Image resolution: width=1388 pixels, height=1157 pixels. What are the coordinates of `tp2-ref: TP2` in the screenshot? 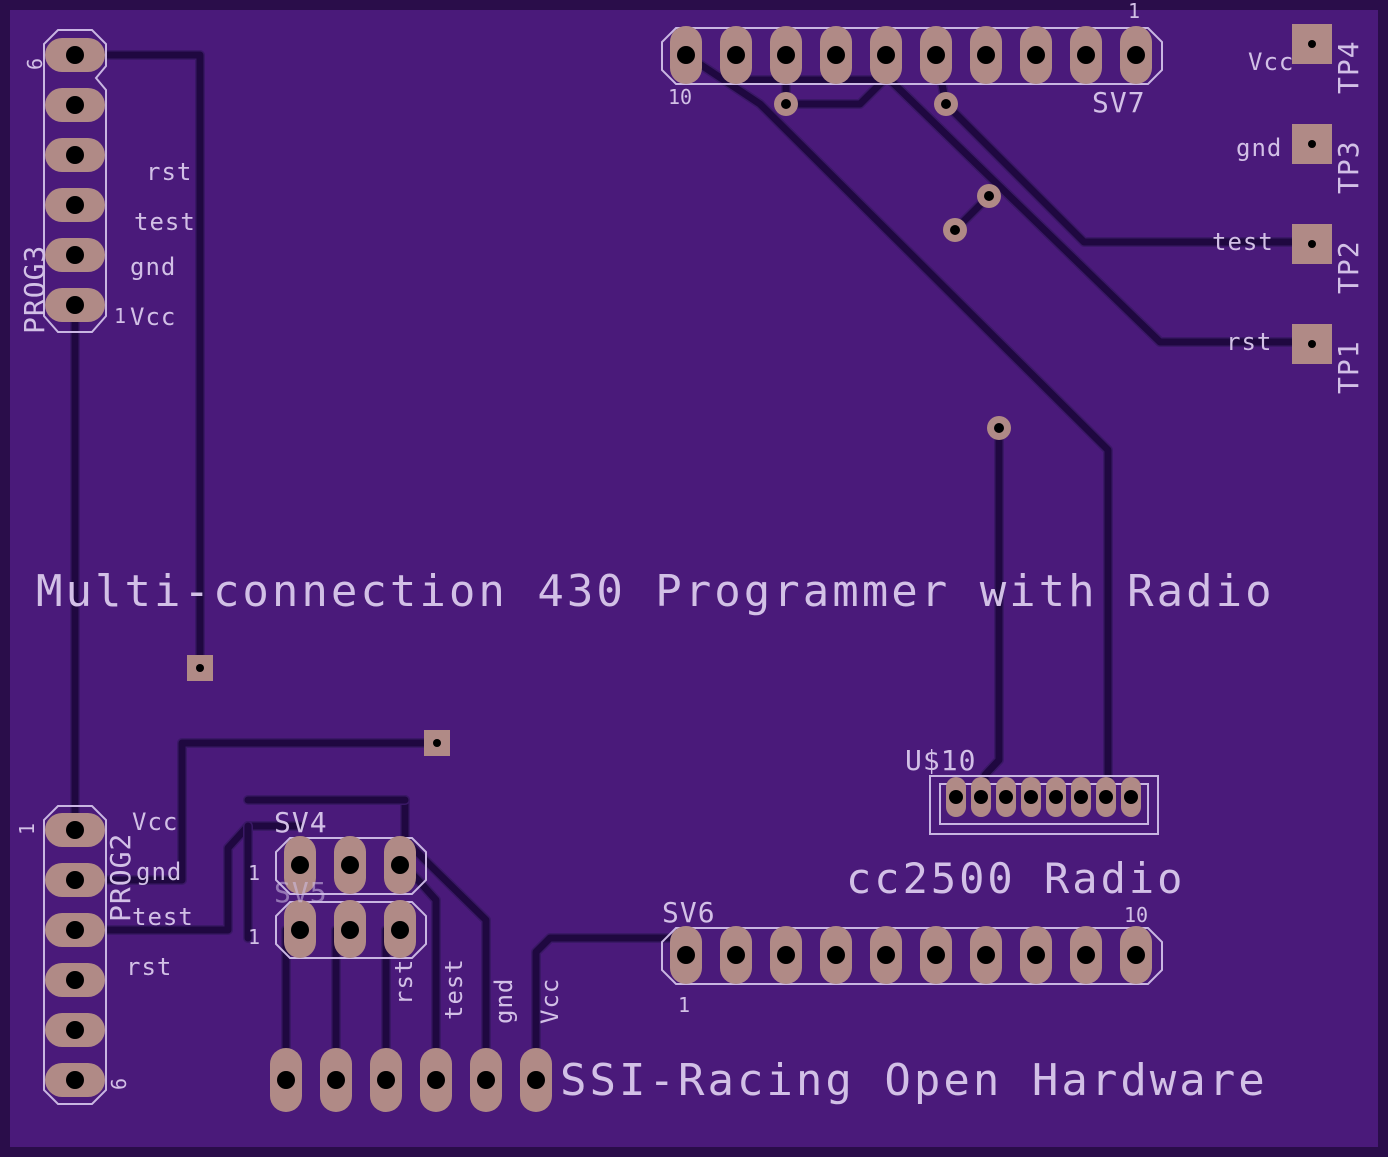 It's located at (1348, 267).